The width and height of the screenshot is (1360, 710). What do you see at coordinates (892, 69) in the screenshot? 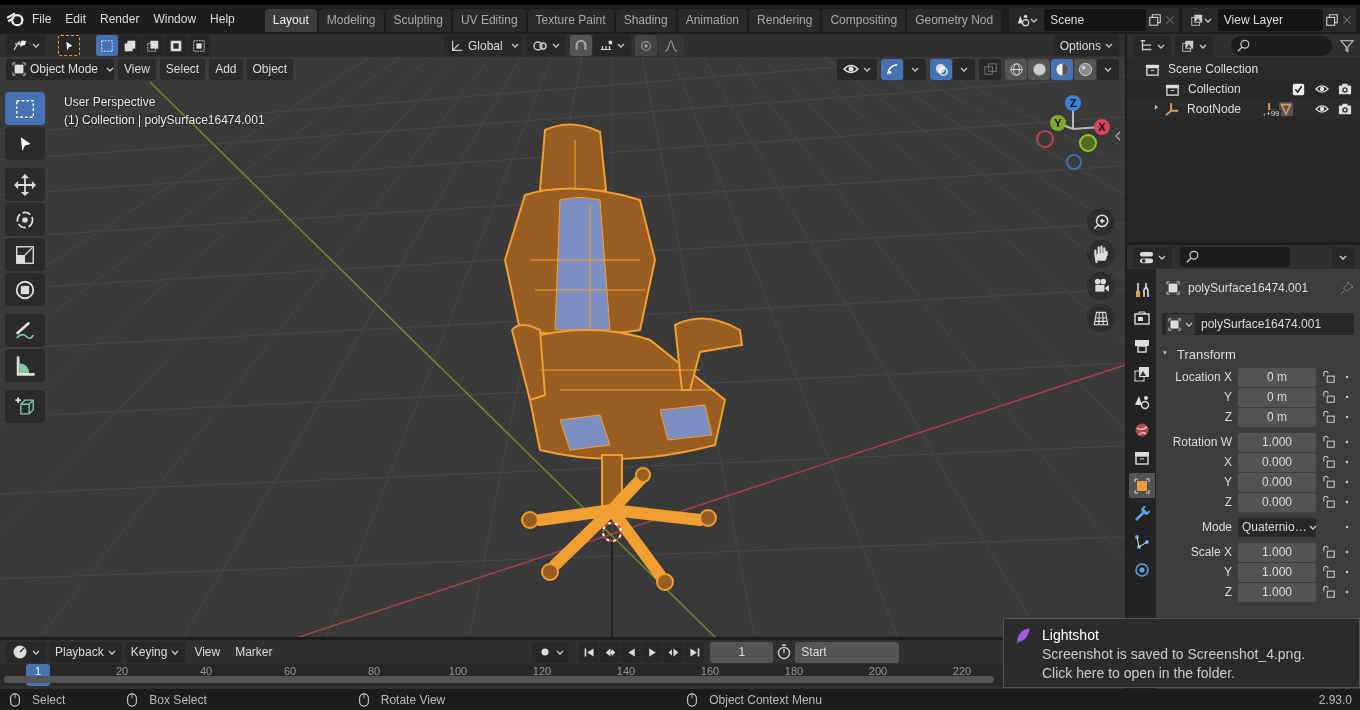
I see `gizmo-toggle` at bounding box center [892, 69].